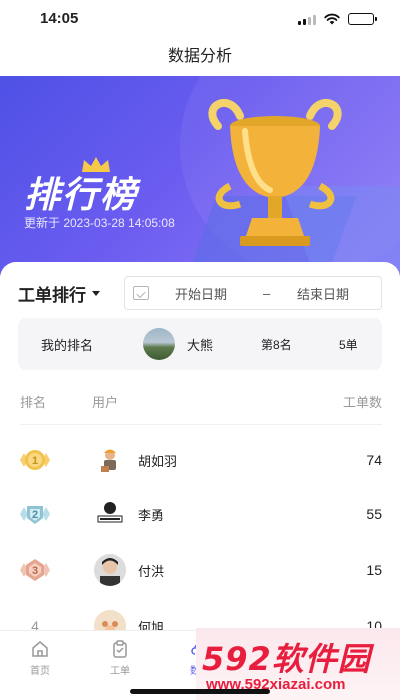 The image size is (400, 700). What do you see at coordinates (33, 402) in the screenshot?
I see `header-rank: 排名` at bounding box center [33, 402].